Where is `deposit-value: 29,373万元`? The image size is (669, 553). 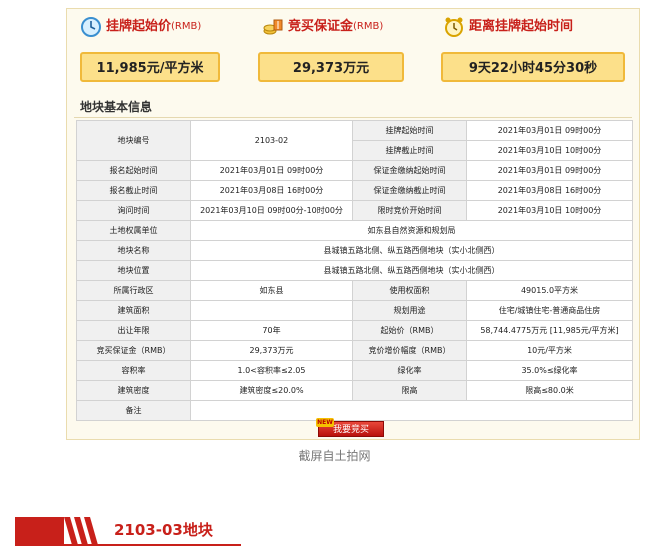
deposit-value: 29,373万元 is located at coordinates (331, 67).